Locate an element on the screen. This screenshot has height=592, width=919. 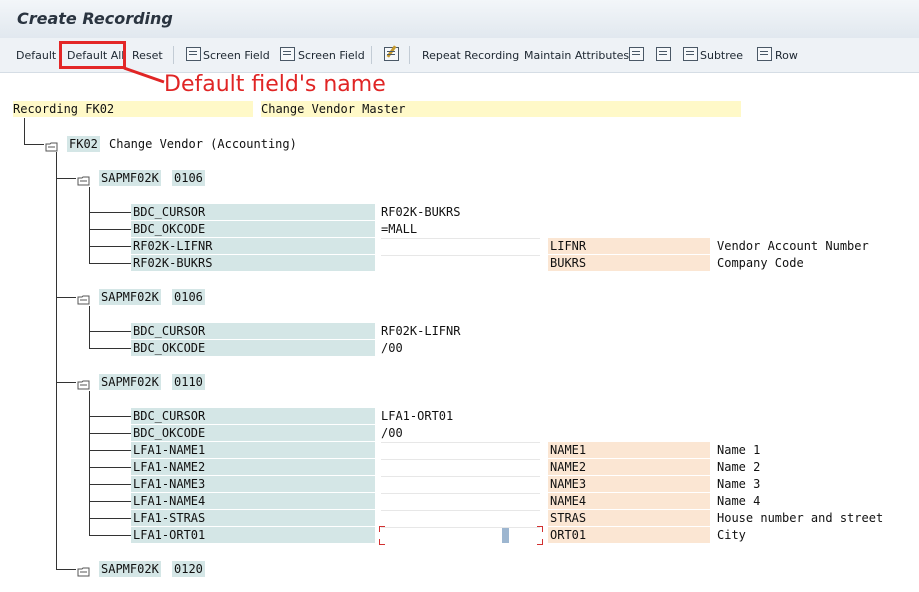
screen-field-name: NAME1 is located at coordinates (629, 450).